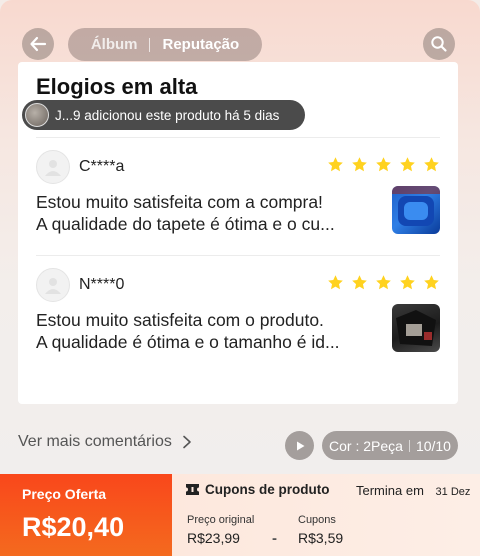 This screenshot has height=556, width=480. What do you see at coordinates (180, 320) in the screenshot?
I see `review-text-line: Estou muito satisfeita com o produto.` at bounding box center [180, 320].